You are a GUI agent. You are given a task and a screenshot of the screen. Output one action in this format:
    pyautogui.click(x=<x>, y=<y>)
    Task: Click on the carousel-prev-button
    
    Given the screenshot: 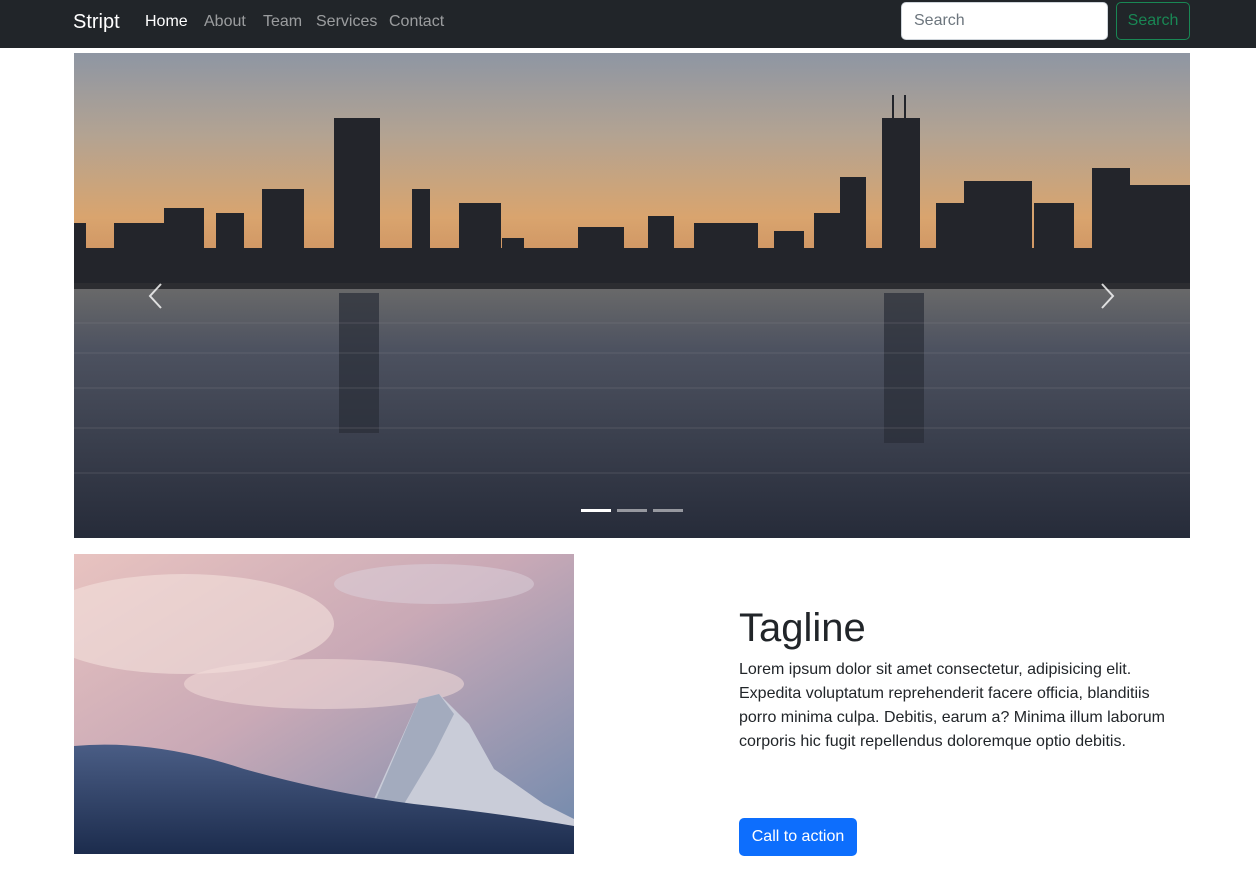 What is the action you would take?
    pyautogui.click(x=157, y=296)
    